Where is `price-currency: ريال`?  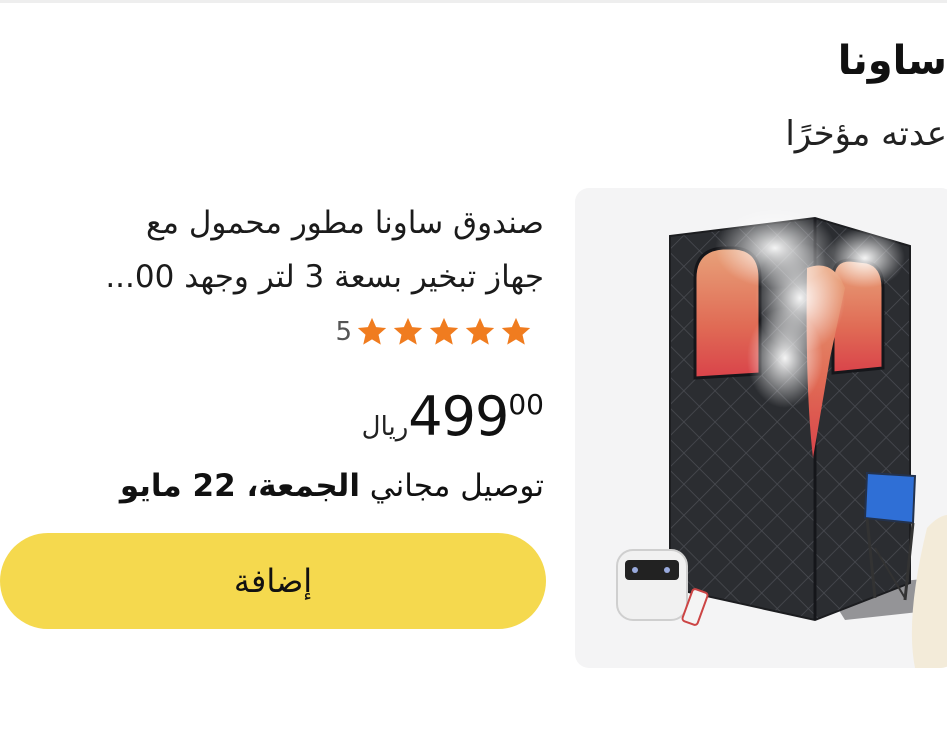
price-currency: ريال is located at coordinates (385, 427).